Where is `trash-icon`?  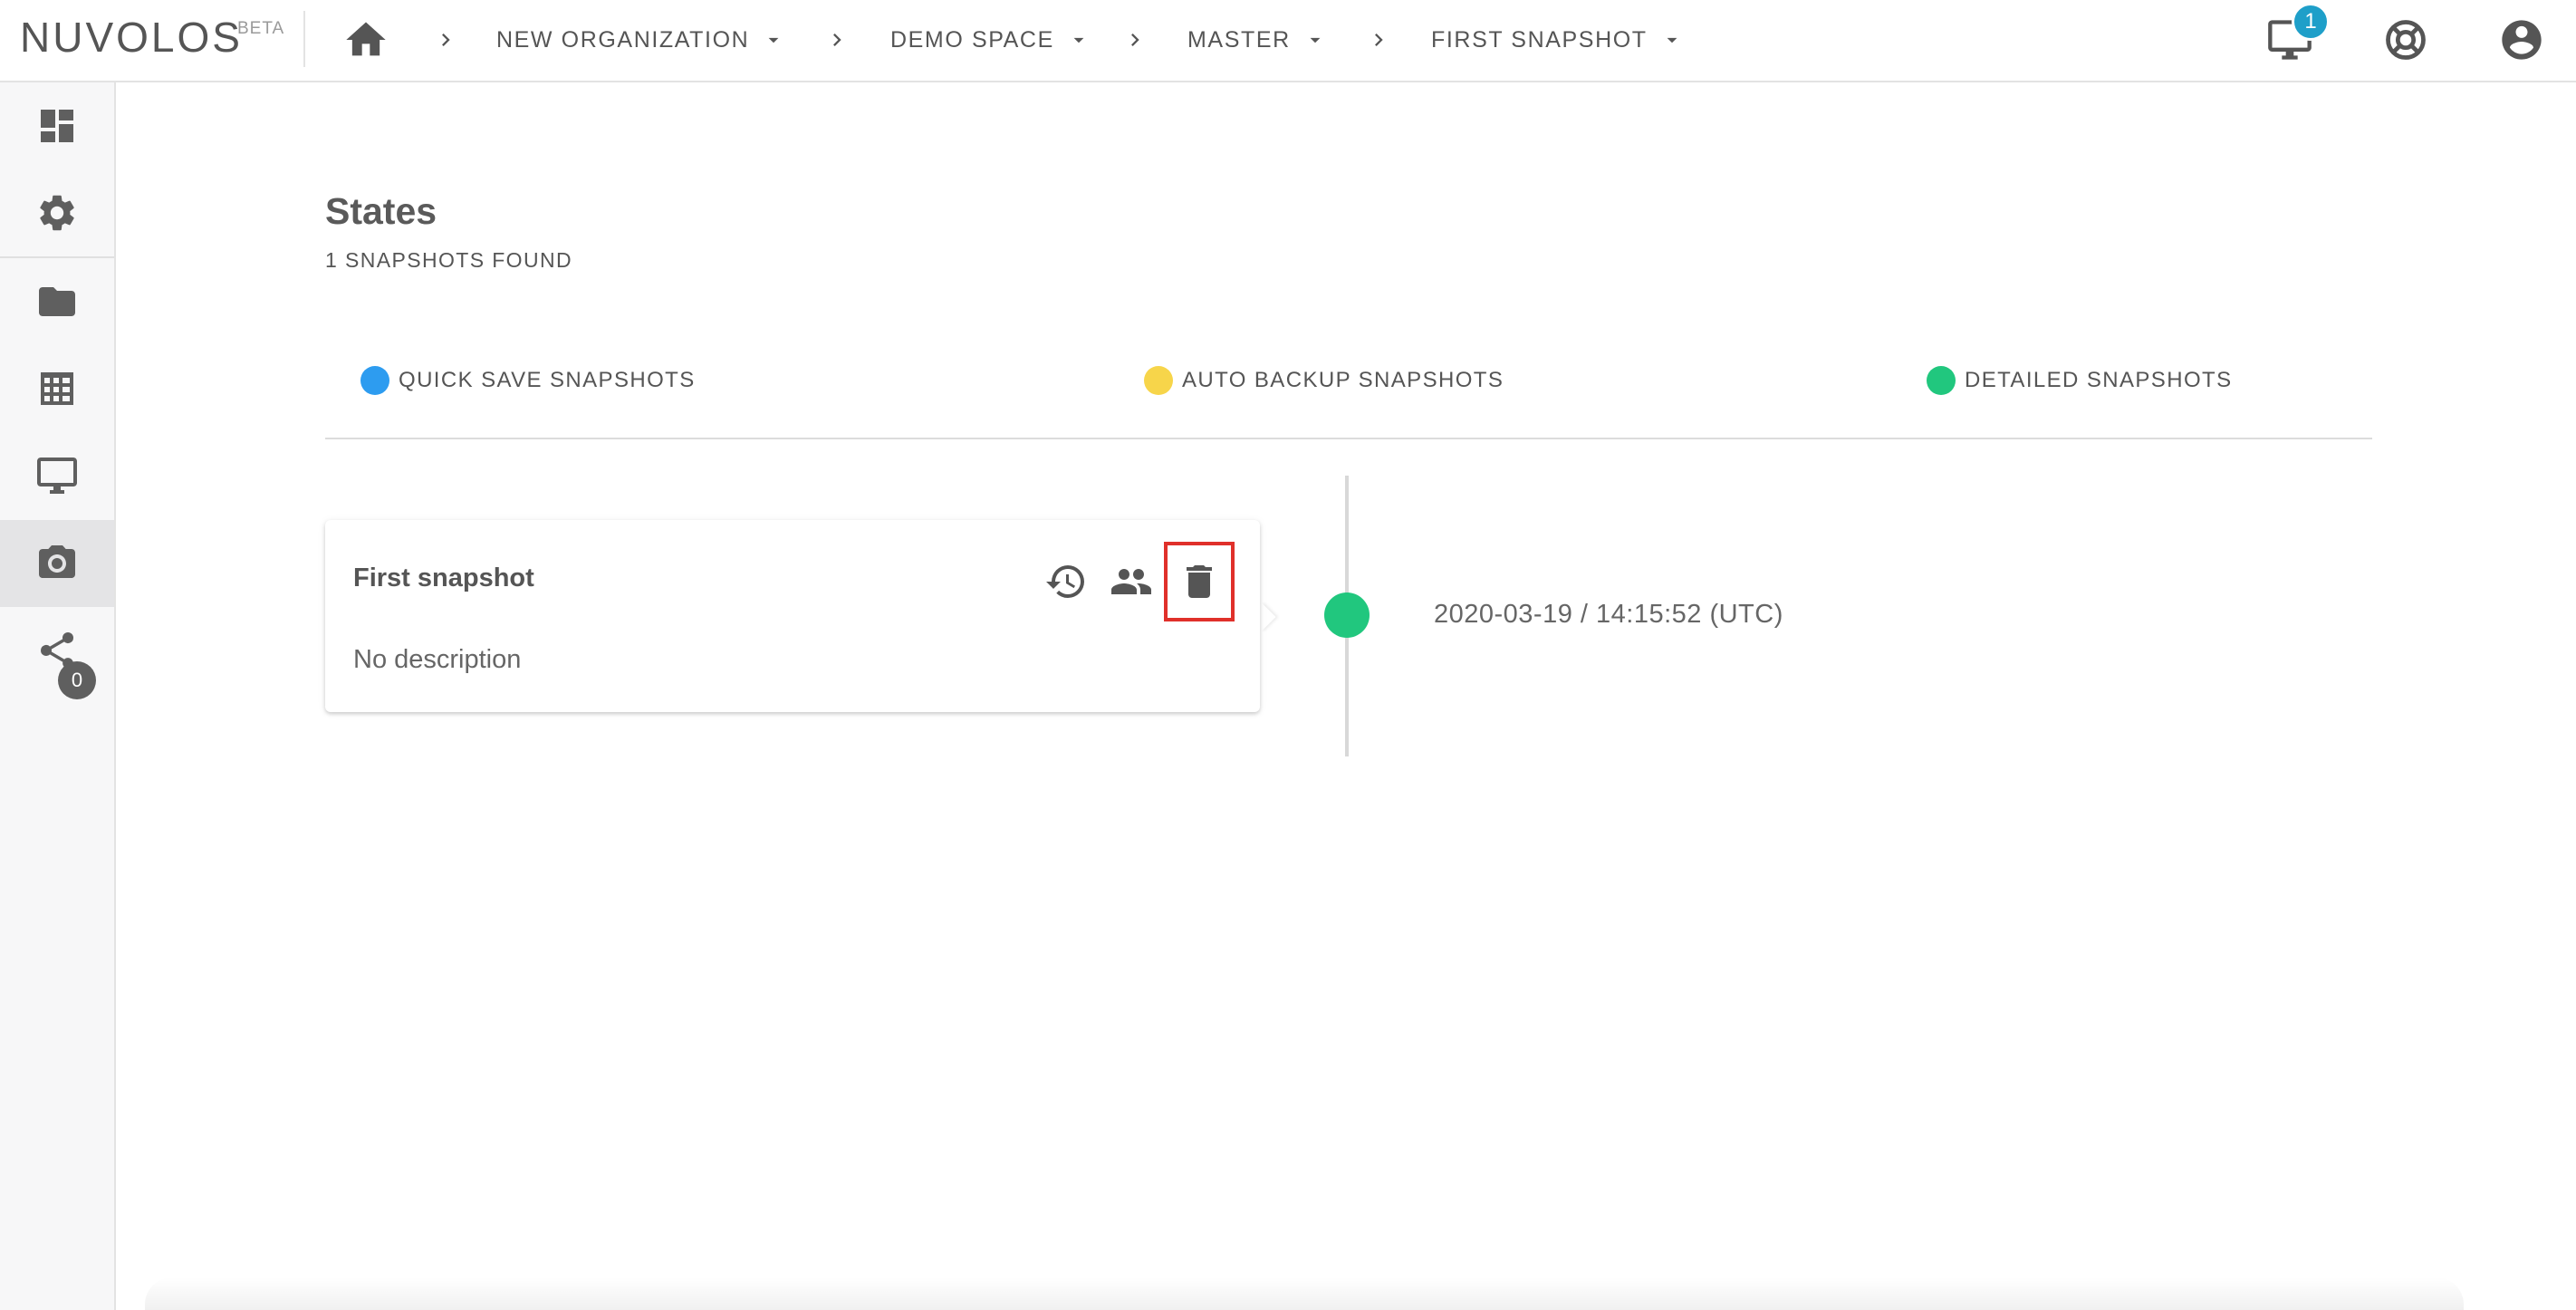
trash-icon is located at coordinates (1199, 581).